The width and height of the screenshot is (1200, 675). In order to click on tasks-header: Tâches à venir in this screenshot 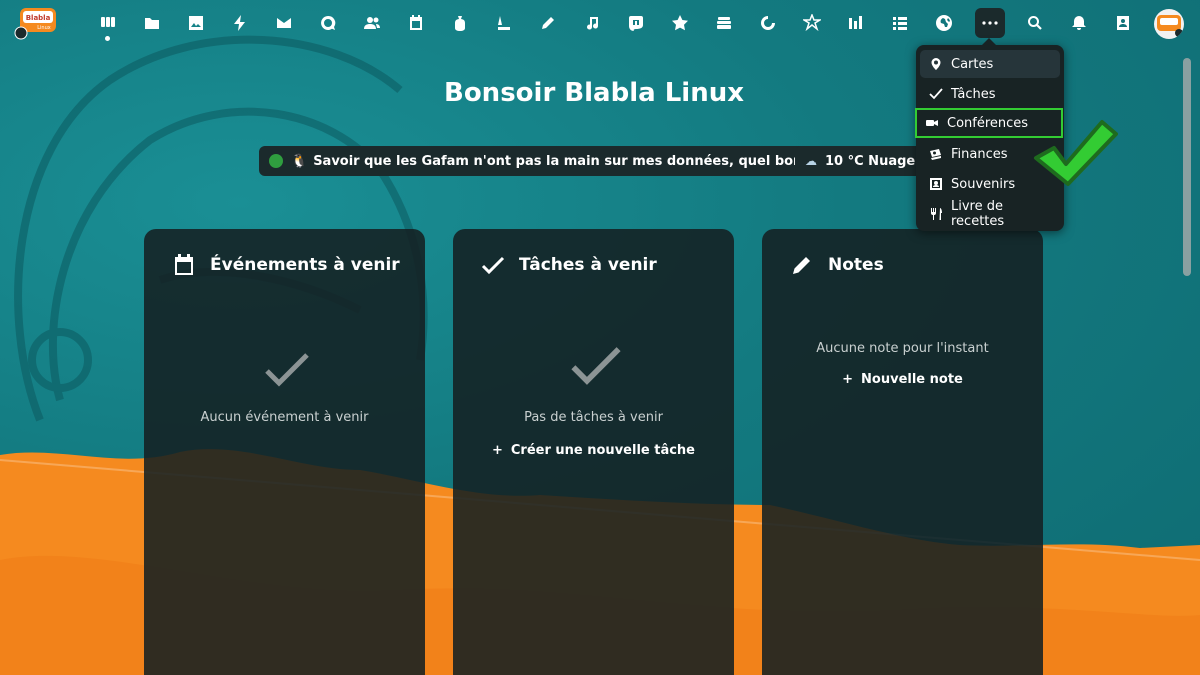, I will do `click(569, 265)`.